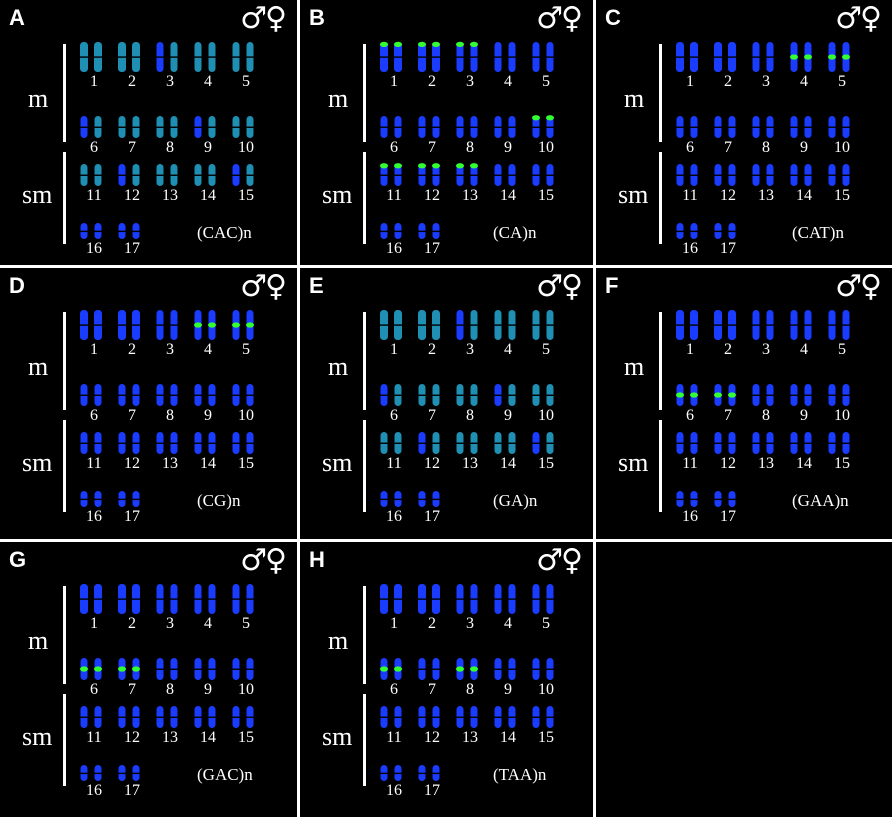 This screenshot has height=817, width=892. I want to click on probe-label: (CG)n, so click(219, 500).